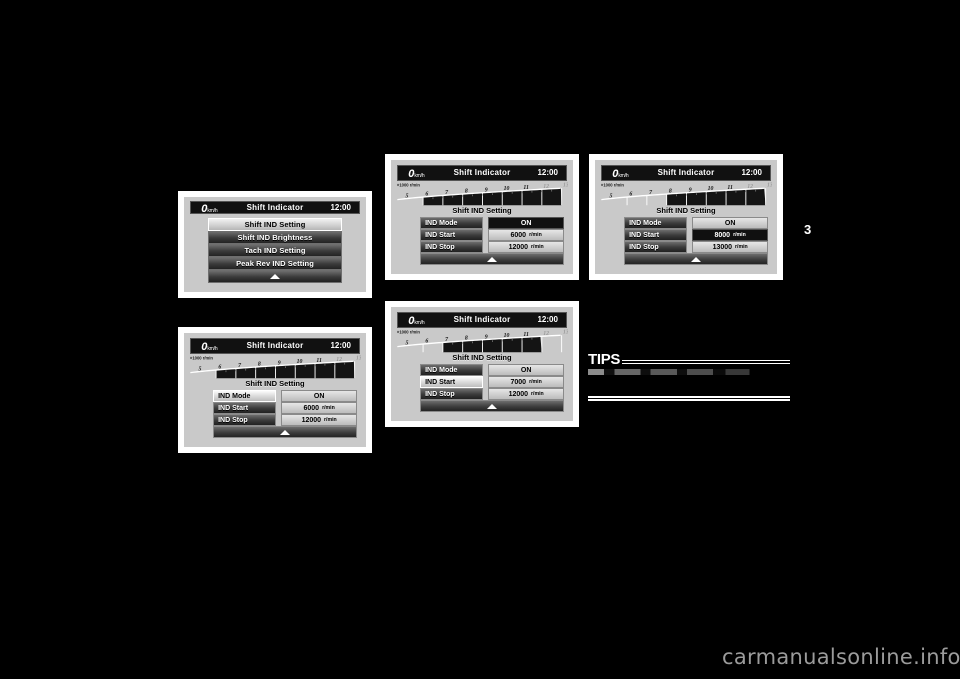 The width and height of the screenshot is (960, 679). I want to click on menu-item-2: Tach IND Setting, so click(275, 250).